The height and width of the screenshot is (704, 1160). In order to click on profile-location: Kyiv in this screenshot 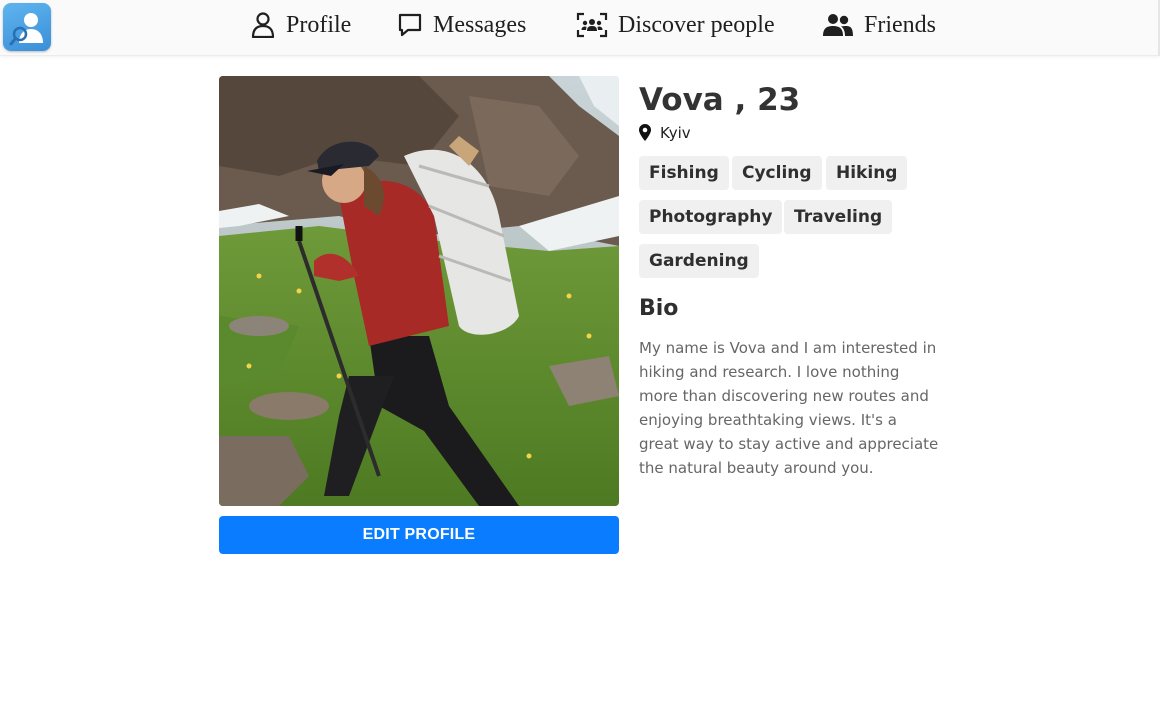, I will do `click(665, 133)`.